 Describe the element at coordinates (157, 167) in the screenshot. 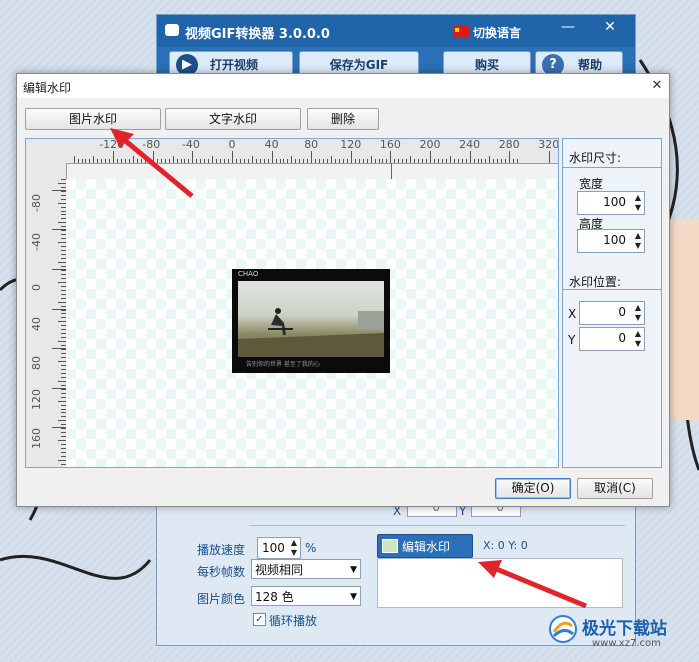

I see `arrow-to-image-tab` at that location.